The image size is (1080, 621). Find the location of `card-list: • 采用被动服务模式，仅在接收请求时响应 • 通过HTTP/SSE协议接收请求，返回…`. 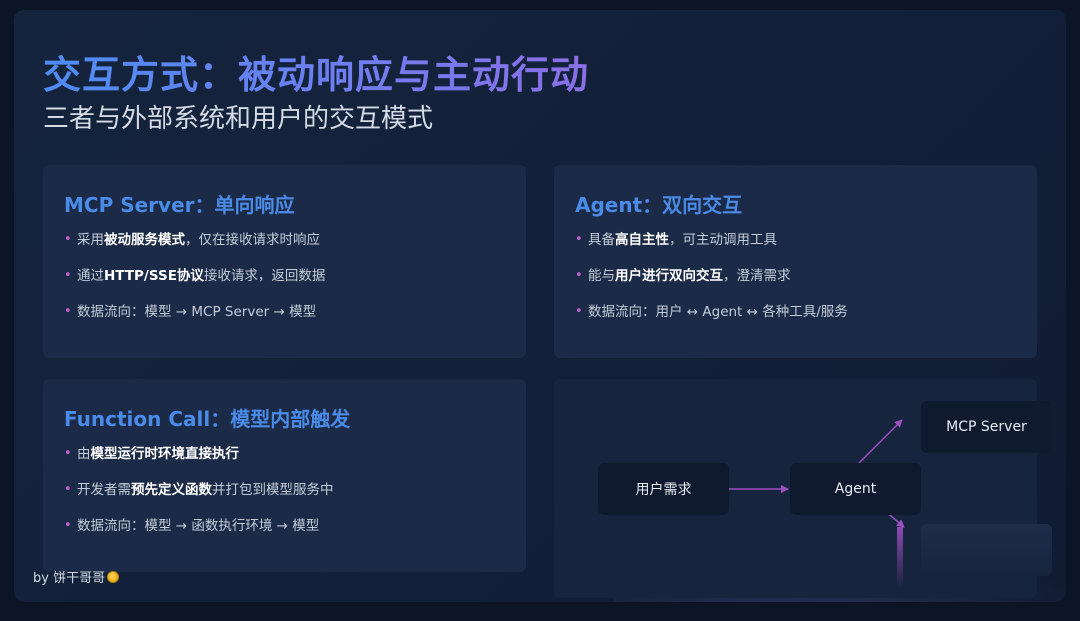

card-list: • 采用被动服务模式，仅在接收请求时响应 • 通过HTTP/SSE协议接收请求，返回… is located at coordinates (194, 285).